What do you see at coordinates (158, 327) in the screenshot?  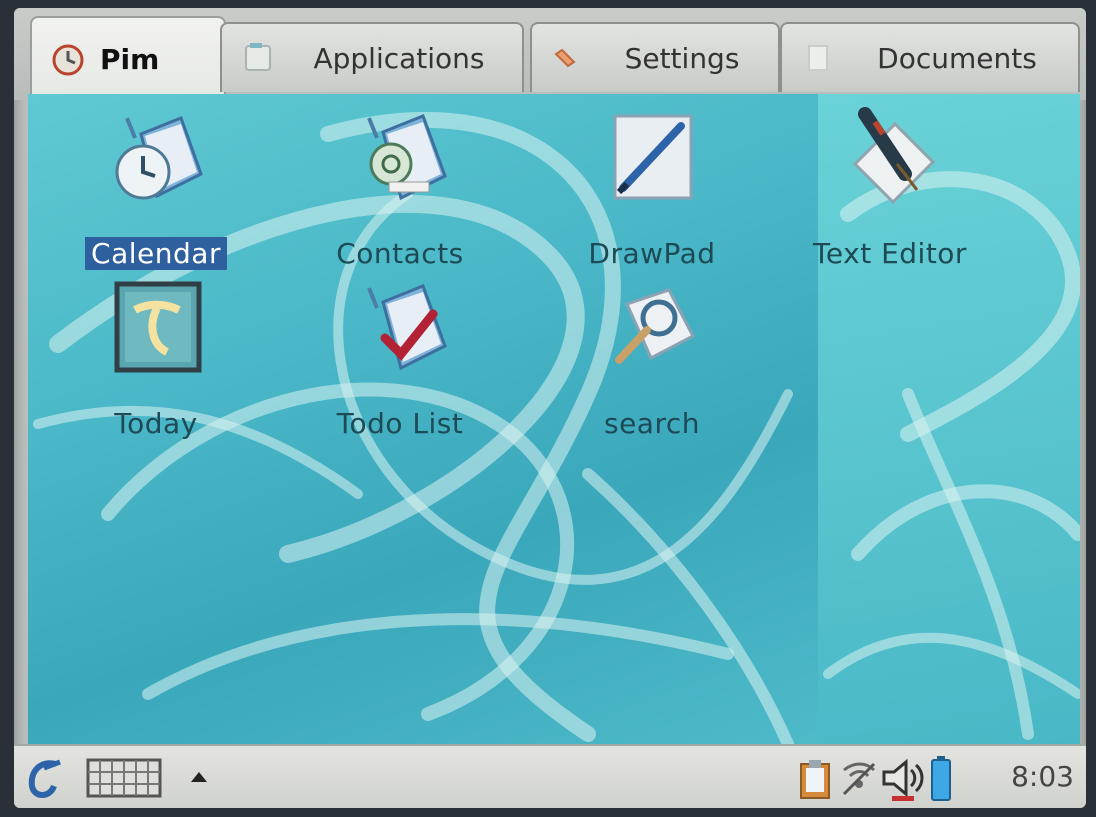 I see `today-icon` at bounding box center [158, 327].